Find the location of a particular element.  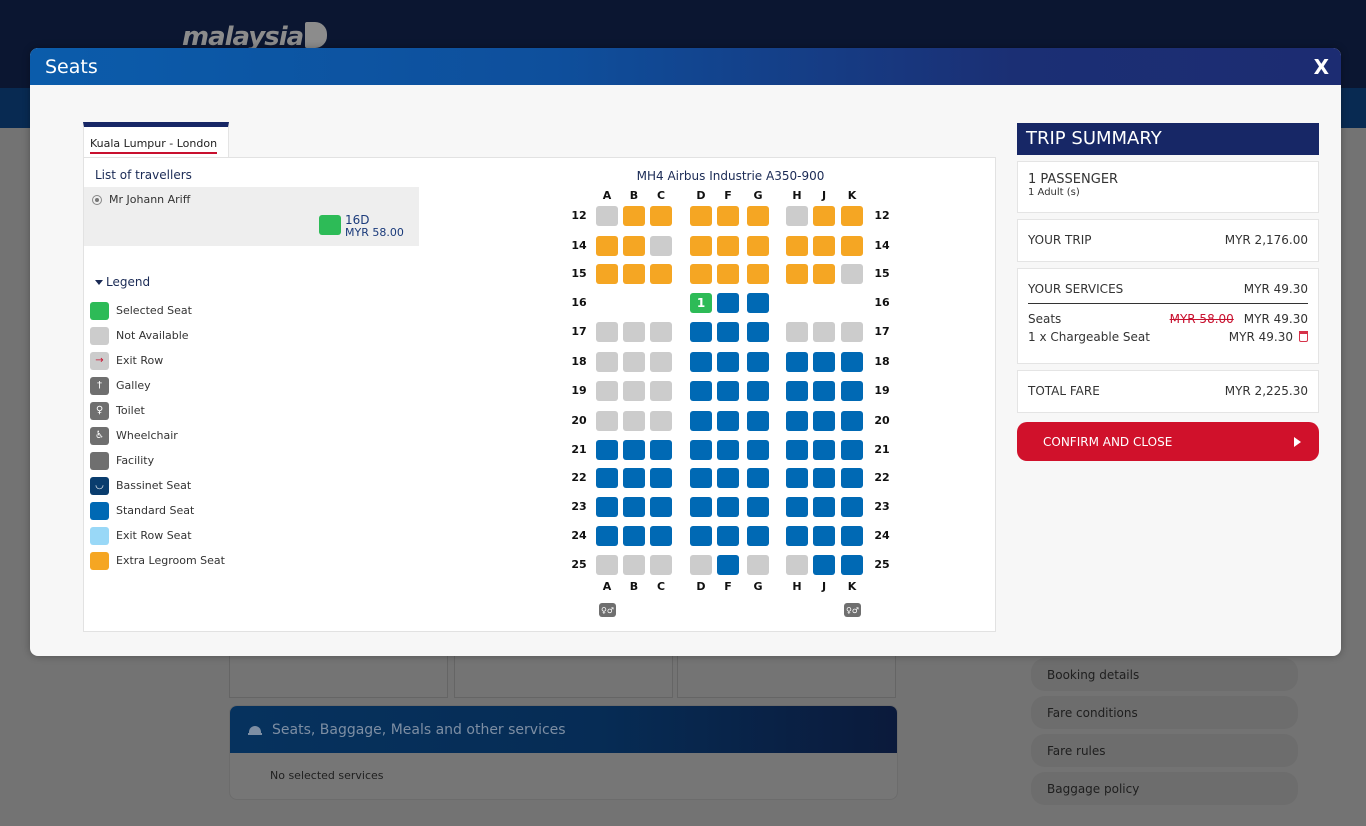

trash-icon is located at coordinates (1303, 336).